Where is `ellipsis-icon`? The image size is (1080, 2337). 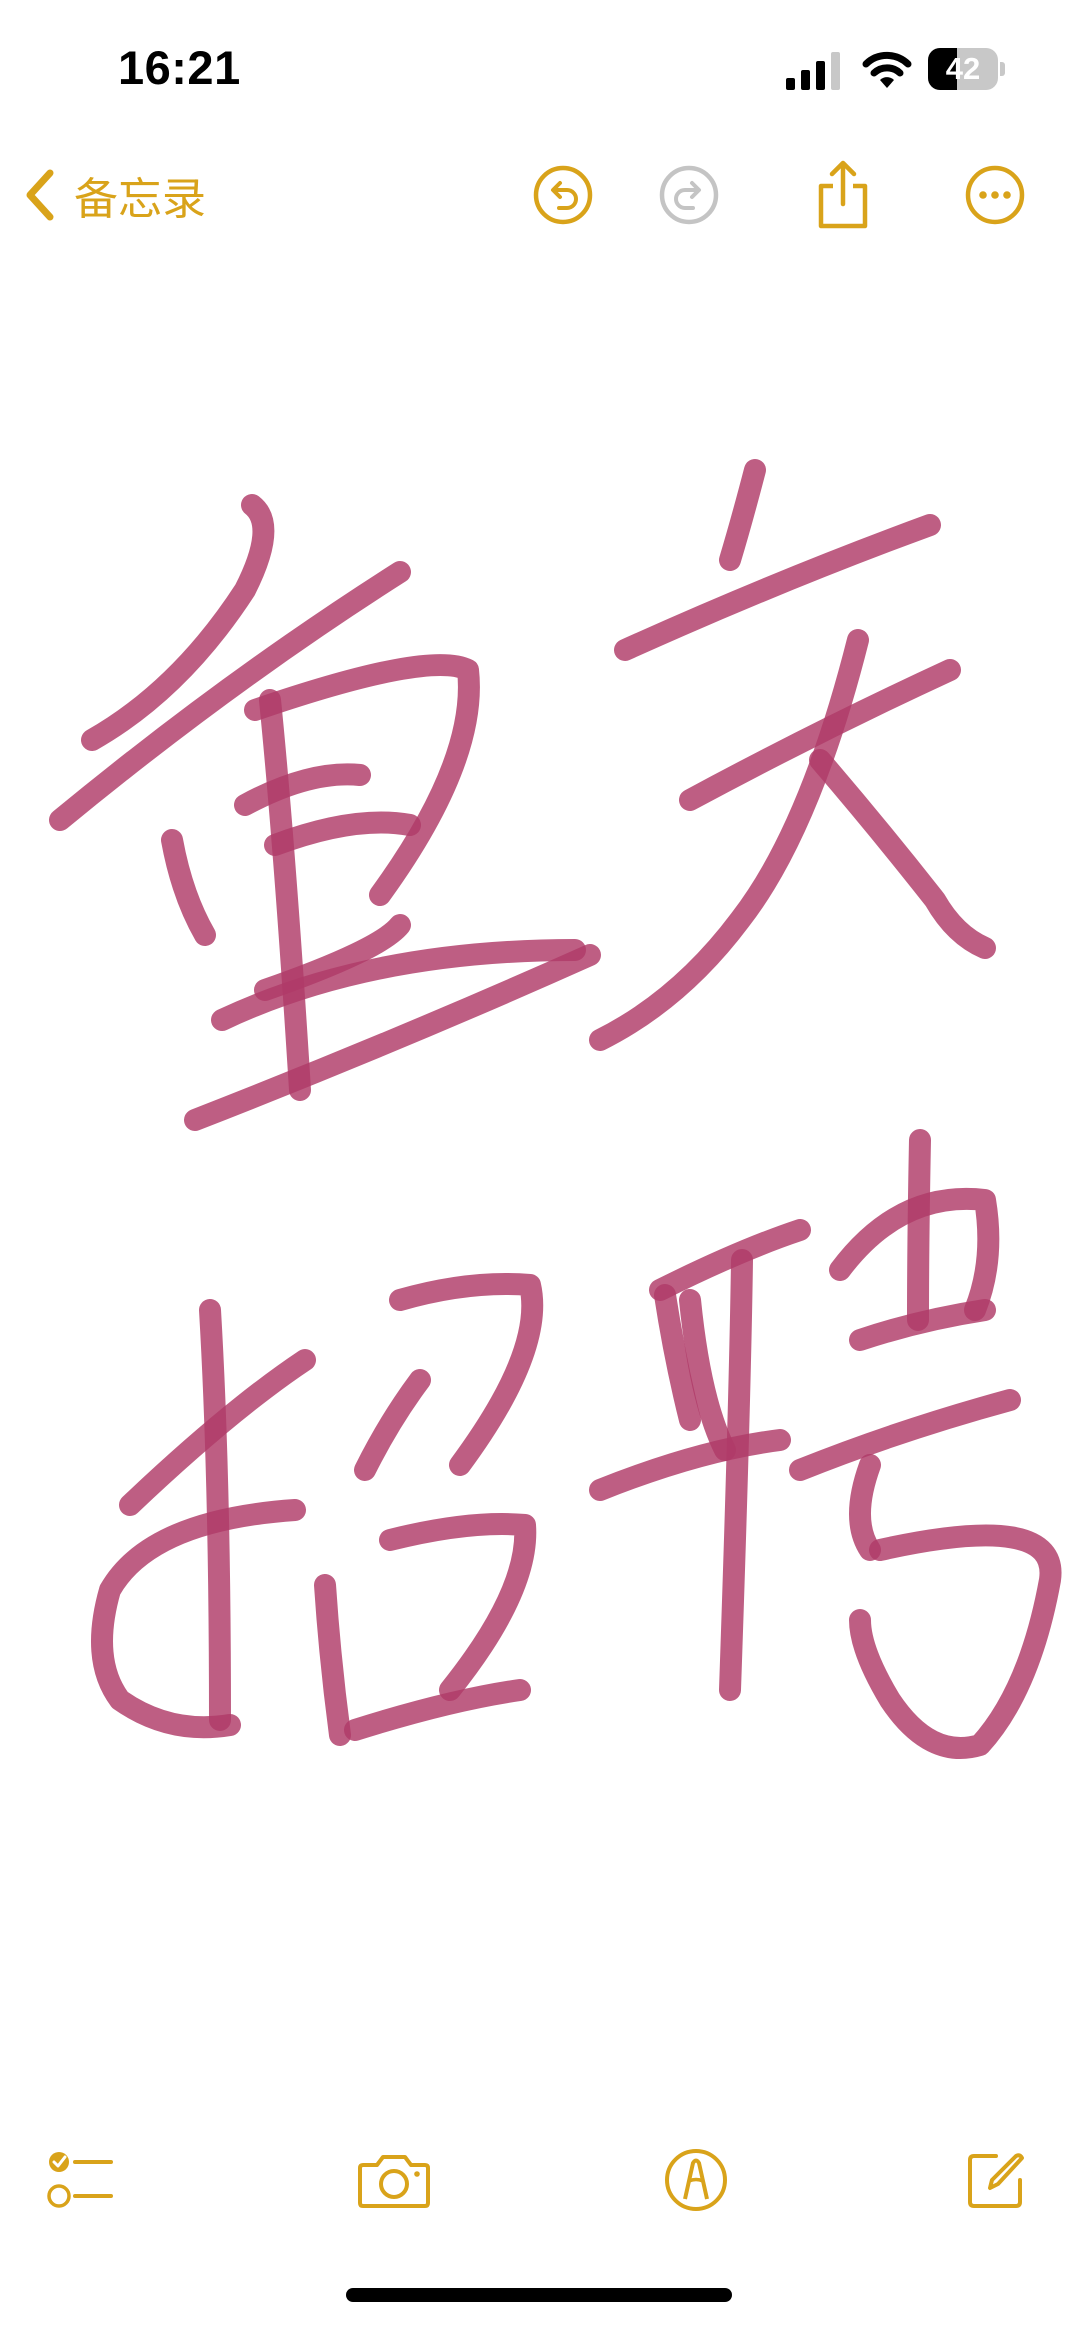 ellipsis-icon is located at coordinates (995, 195).